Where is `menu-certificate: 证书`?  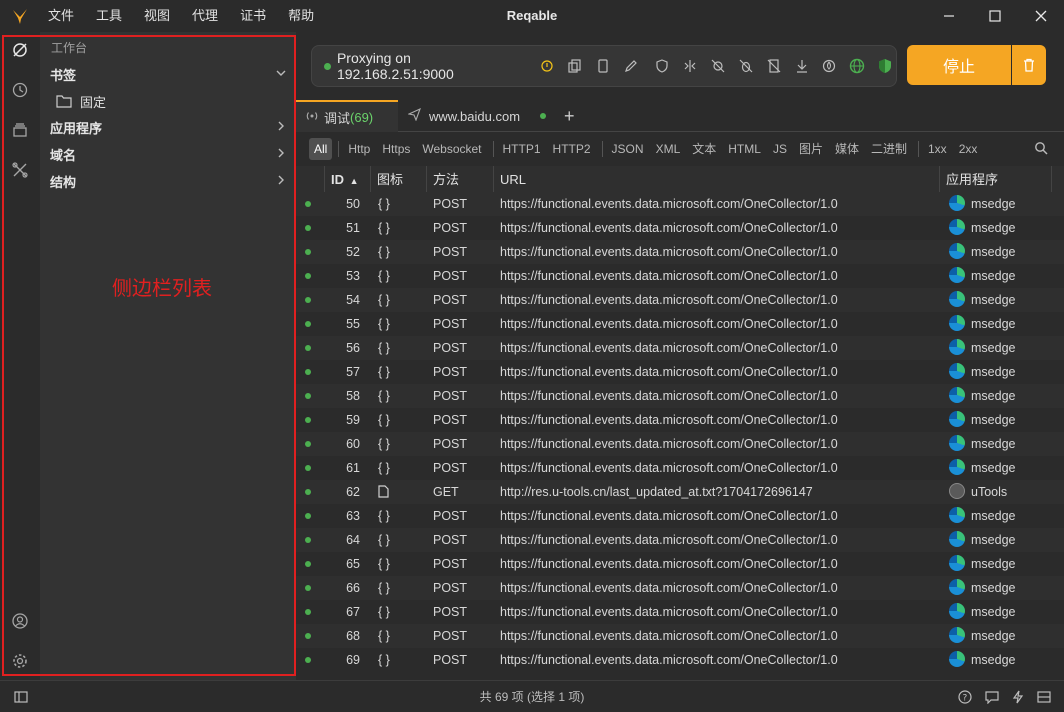 menu-certificate: 证书 is located at coordinates (253, 16).